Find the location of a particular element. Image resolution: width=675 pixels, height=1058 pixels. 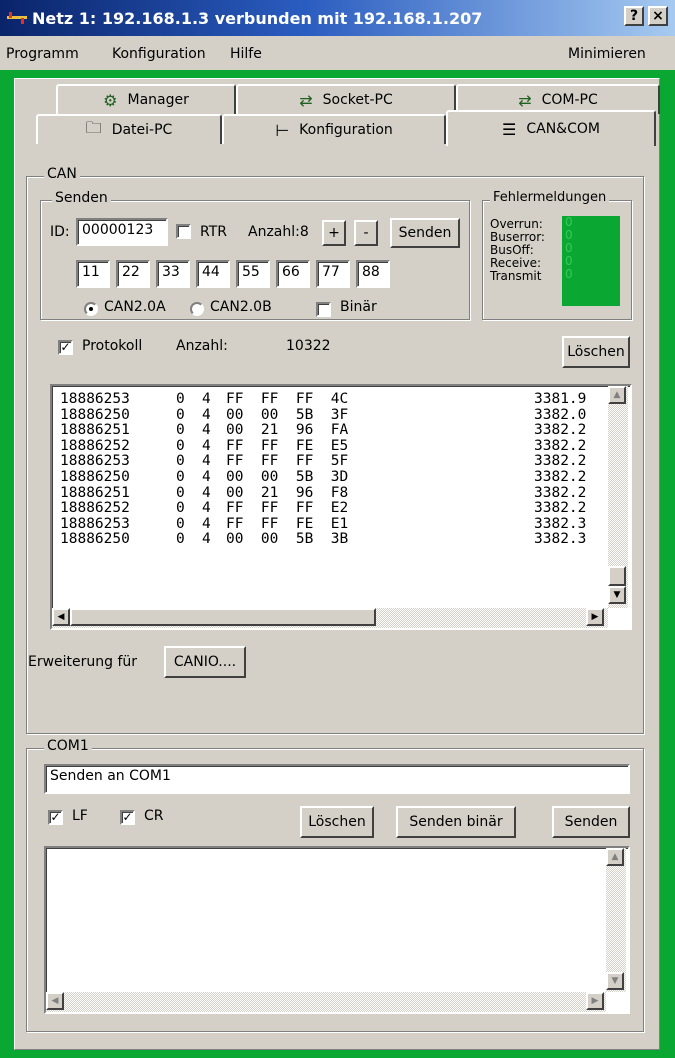

com1-send-input: Senden an COM1 is located at coordinates (337, 779).